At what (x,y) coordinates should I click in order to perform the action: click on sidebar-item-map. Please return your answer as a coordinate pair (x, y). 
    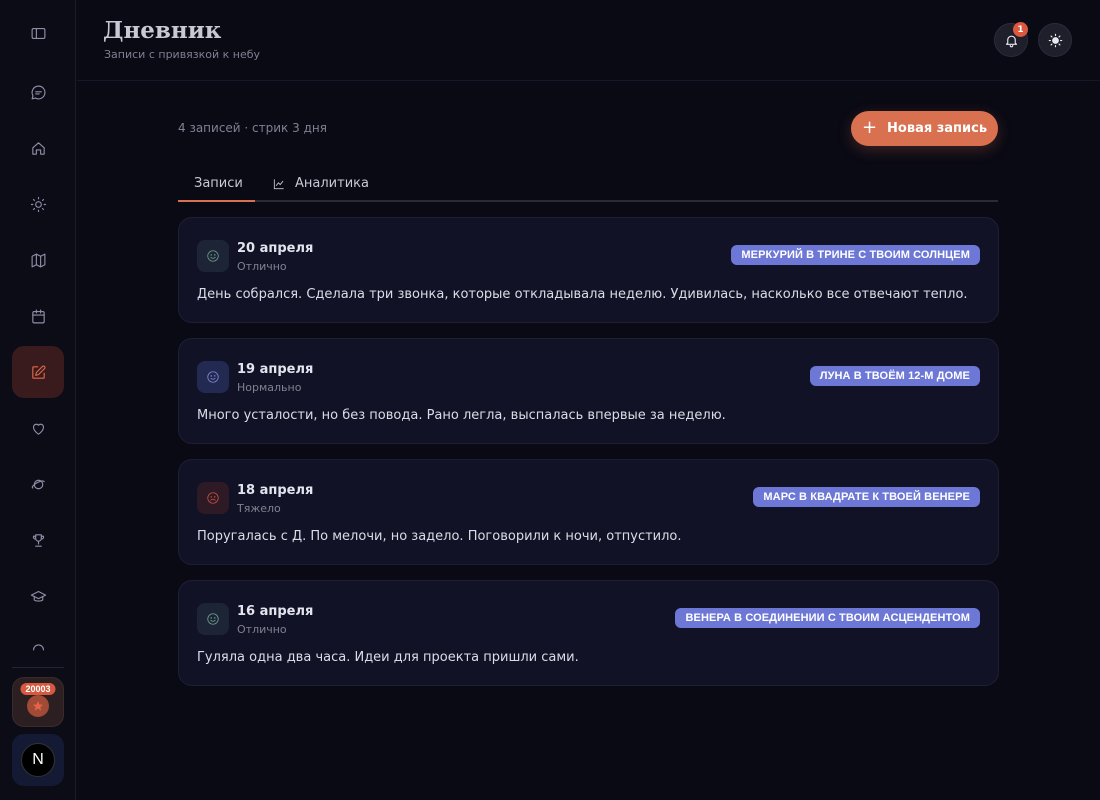
    Looking at the image, I should click on (38, 260).